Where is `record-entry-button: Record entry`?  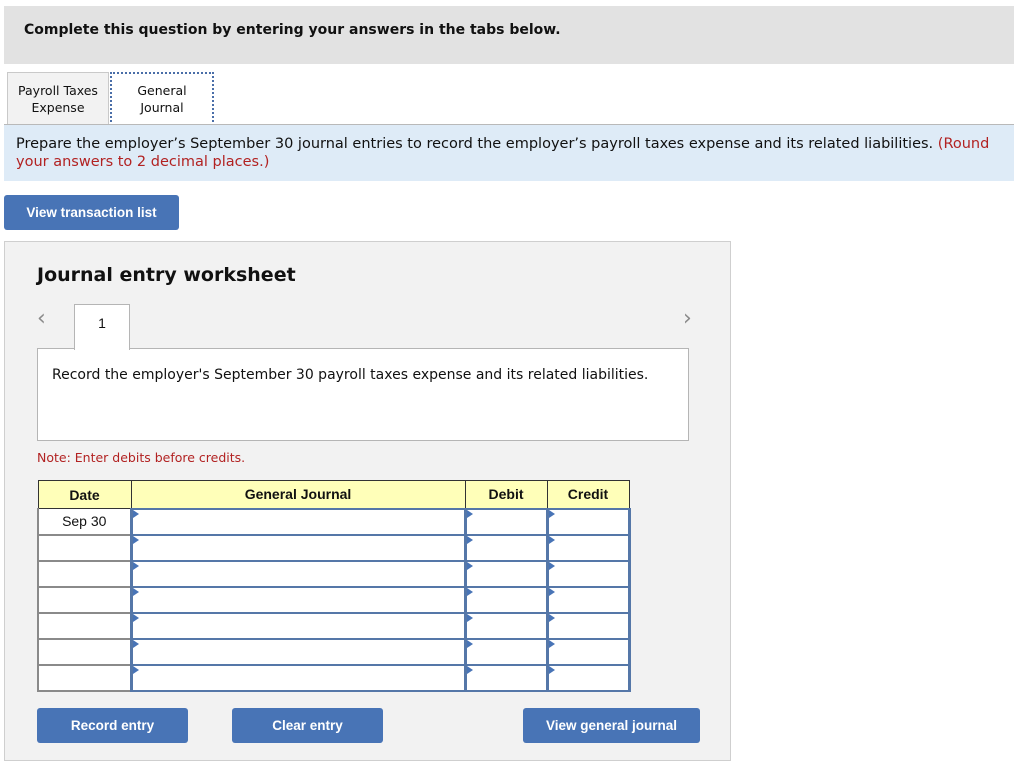
record-entry-button: Record entry is located at coordinates (112, 725).